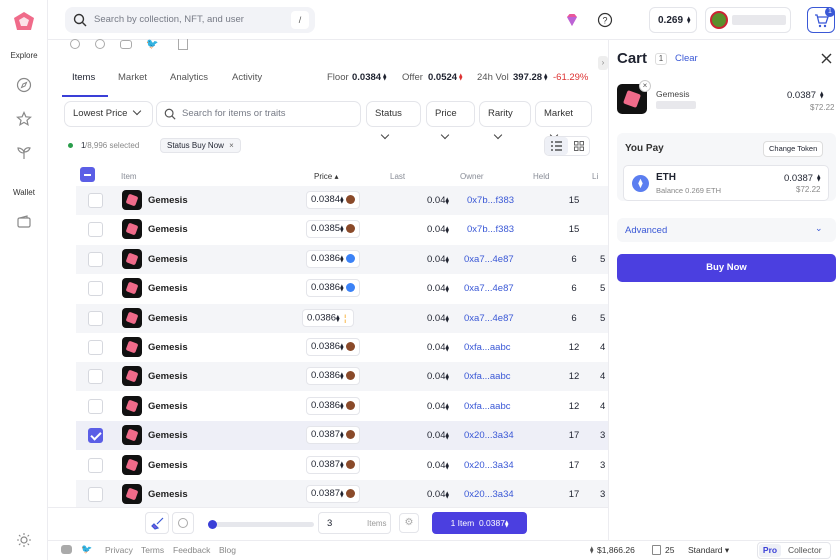 Image resolution: width=840 pixels, height=560 pixels. What do you see at coordinates (119, 550) in the screenshot?
I see `privacy-link: Privacy` at bounding box center [119, 550].